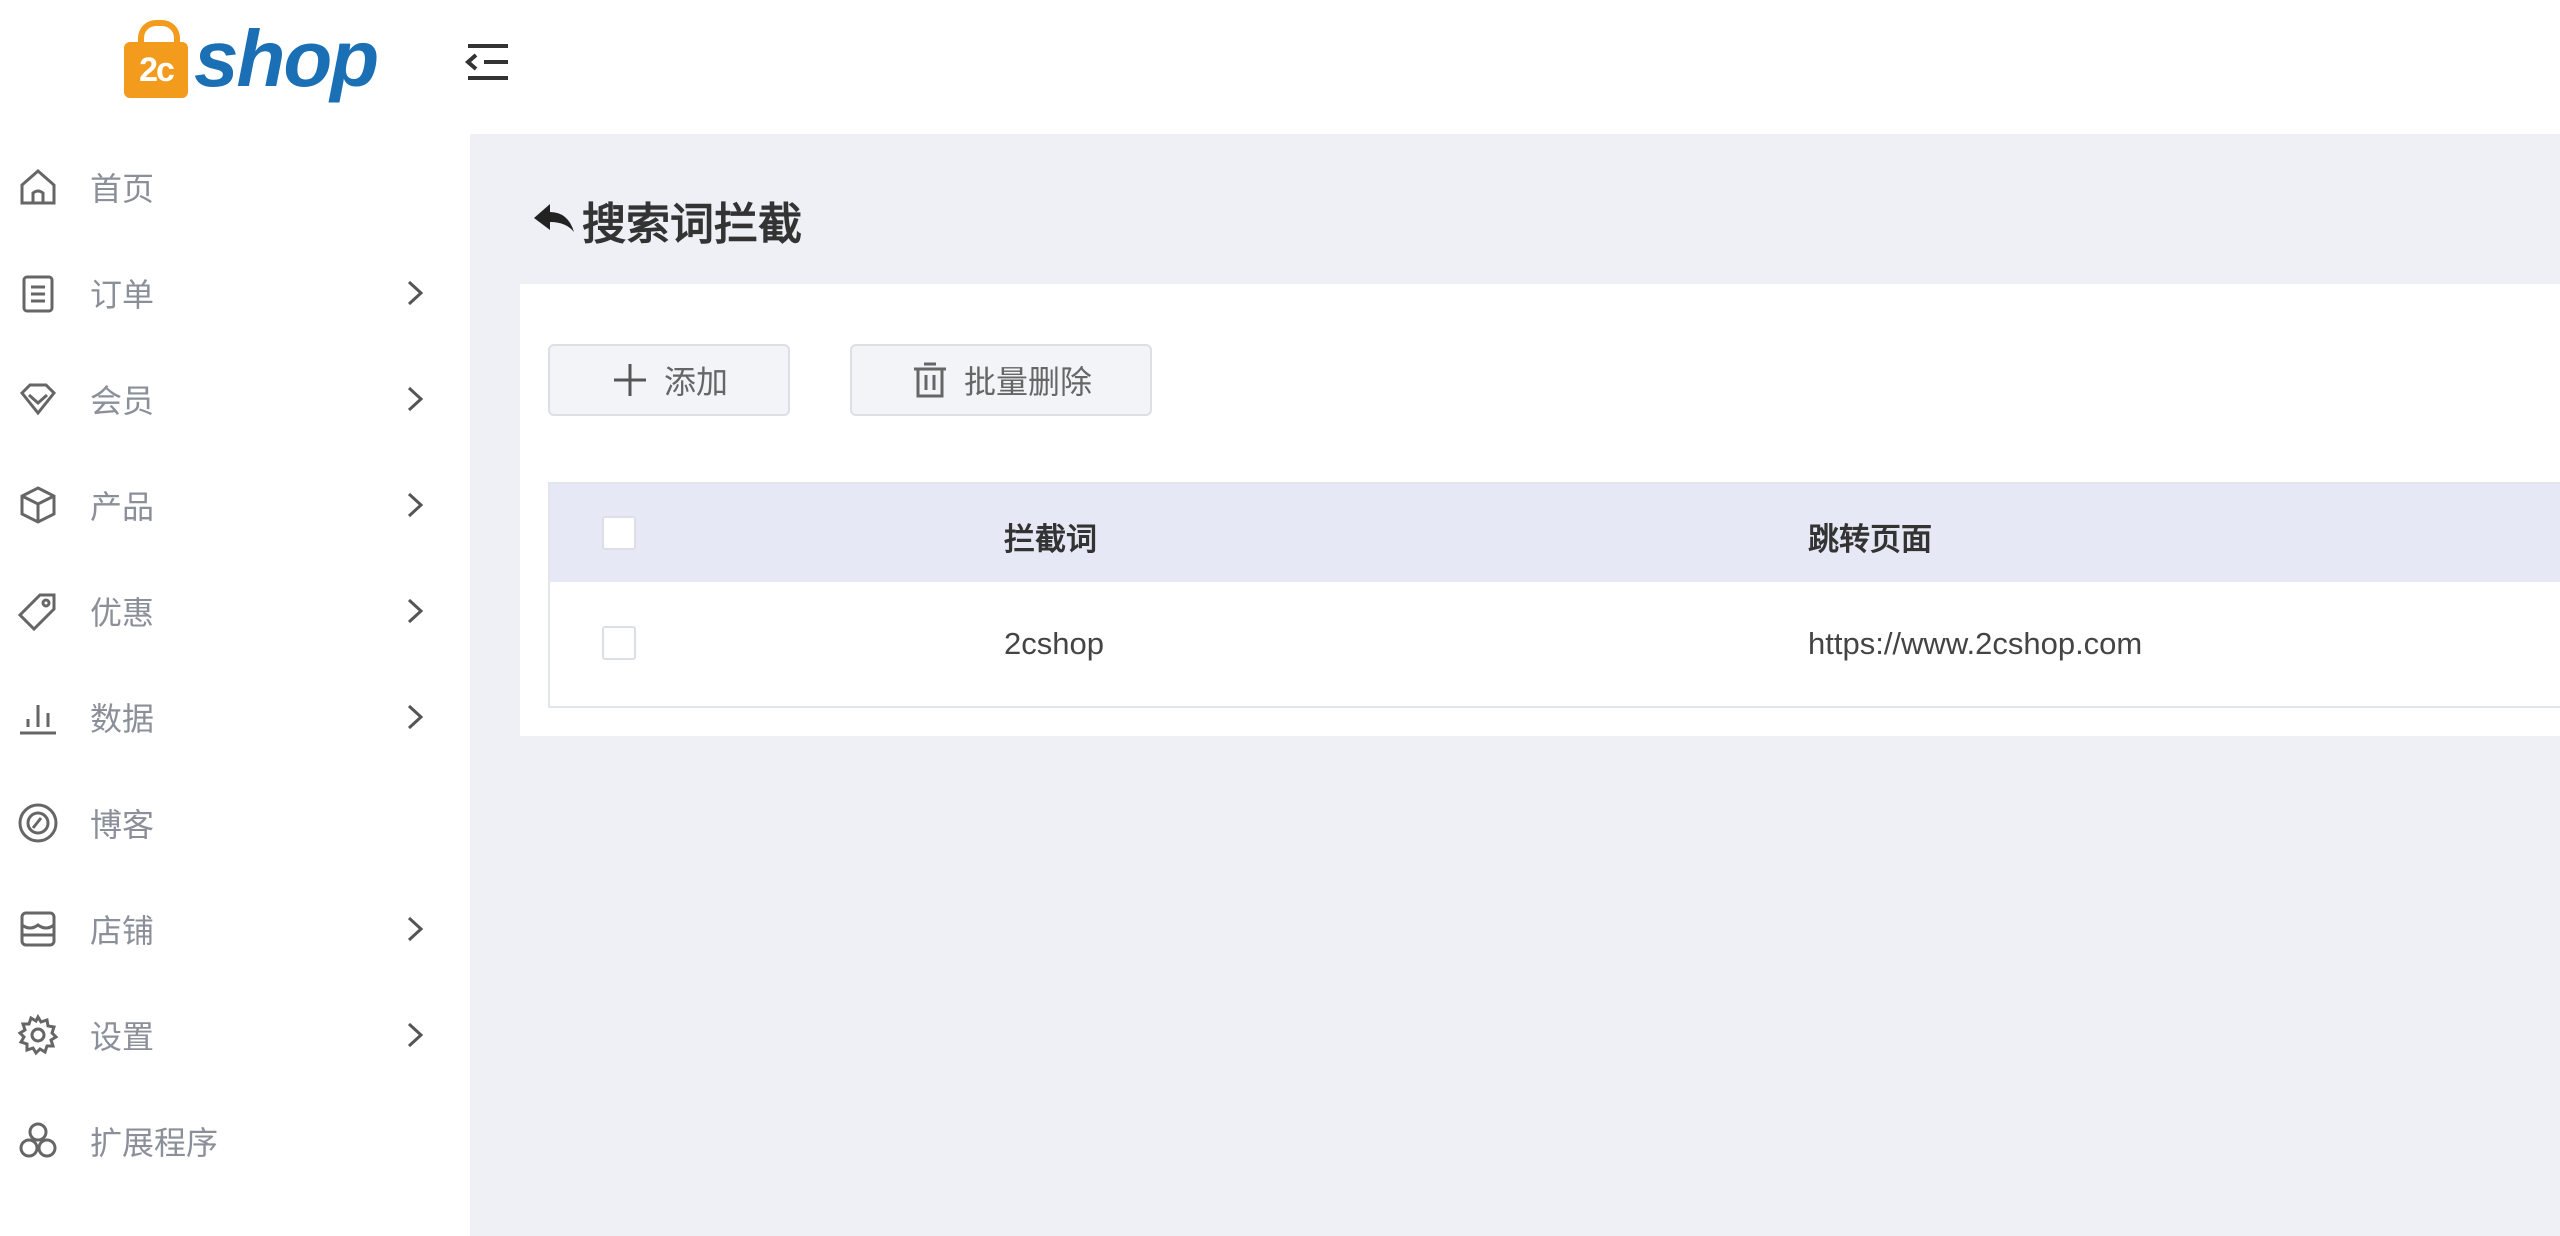 The height and width of the screenshot is (1236, 2560). What do you see at coordinates (156, 70) in the screenshot?
I see `logo-mark: 2c` at bounding box center [156, 70].